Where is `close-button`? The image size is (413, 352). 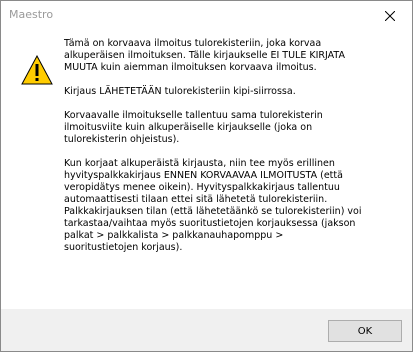
close-button is located at coordinates (389, 16).